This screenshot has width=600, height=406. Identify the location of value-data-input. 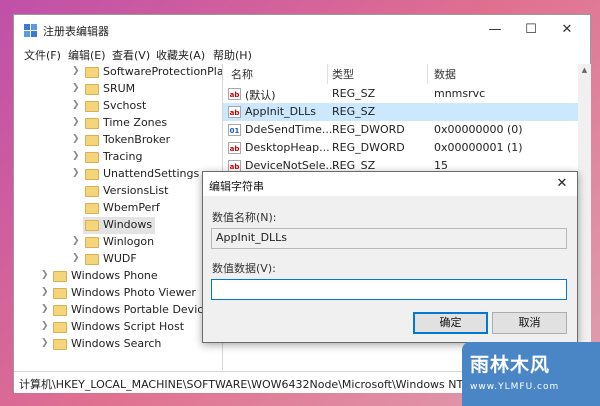
(389, 289).